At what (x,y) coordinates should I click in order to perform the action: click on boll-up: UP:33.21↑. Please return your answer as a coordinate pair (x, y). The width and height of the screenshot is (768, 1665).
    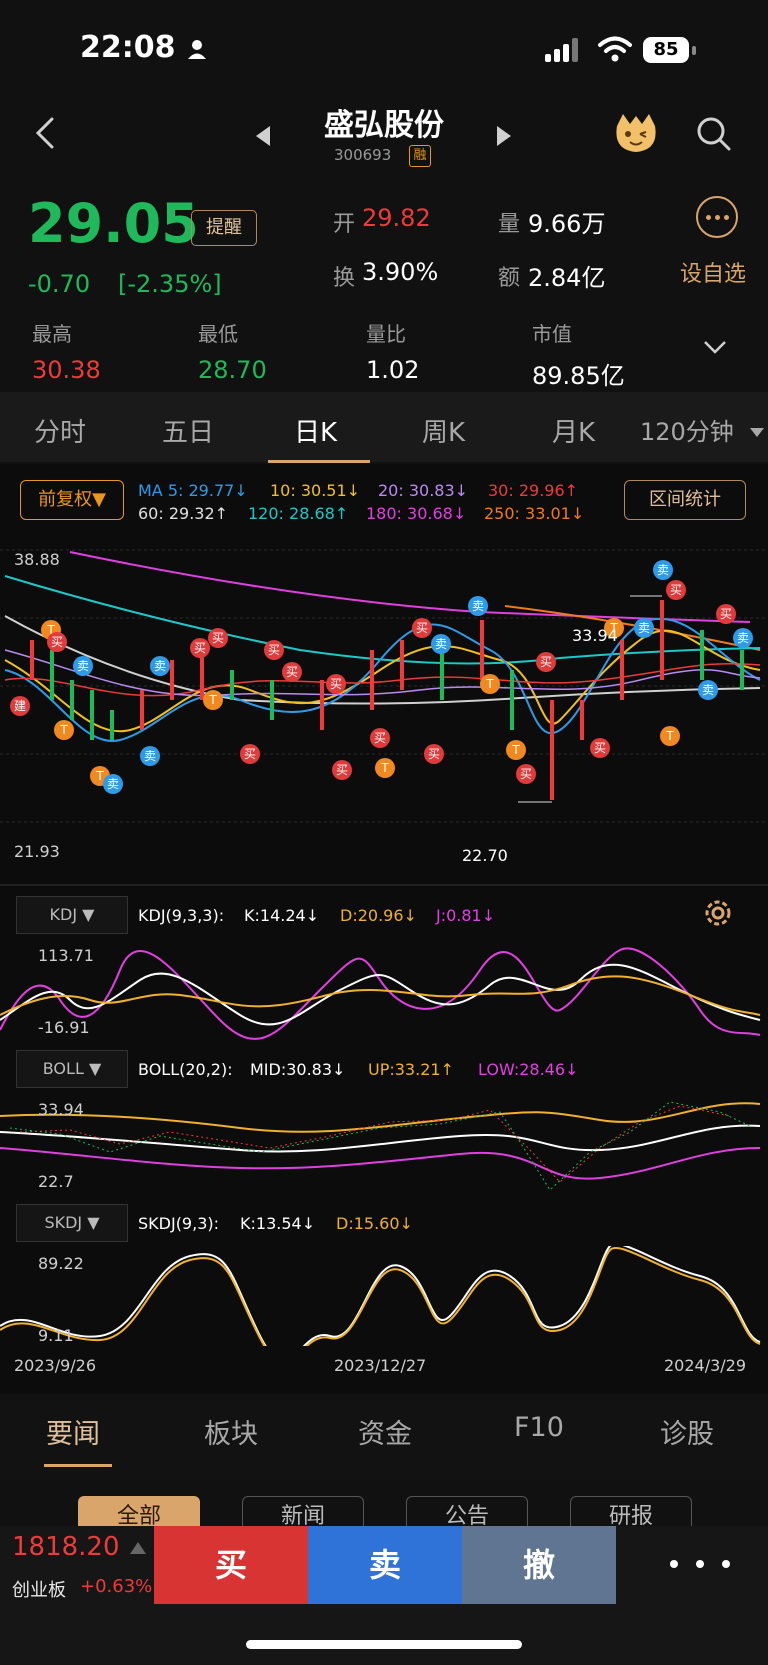
    Looking at the image, I should click on (411, 1069).